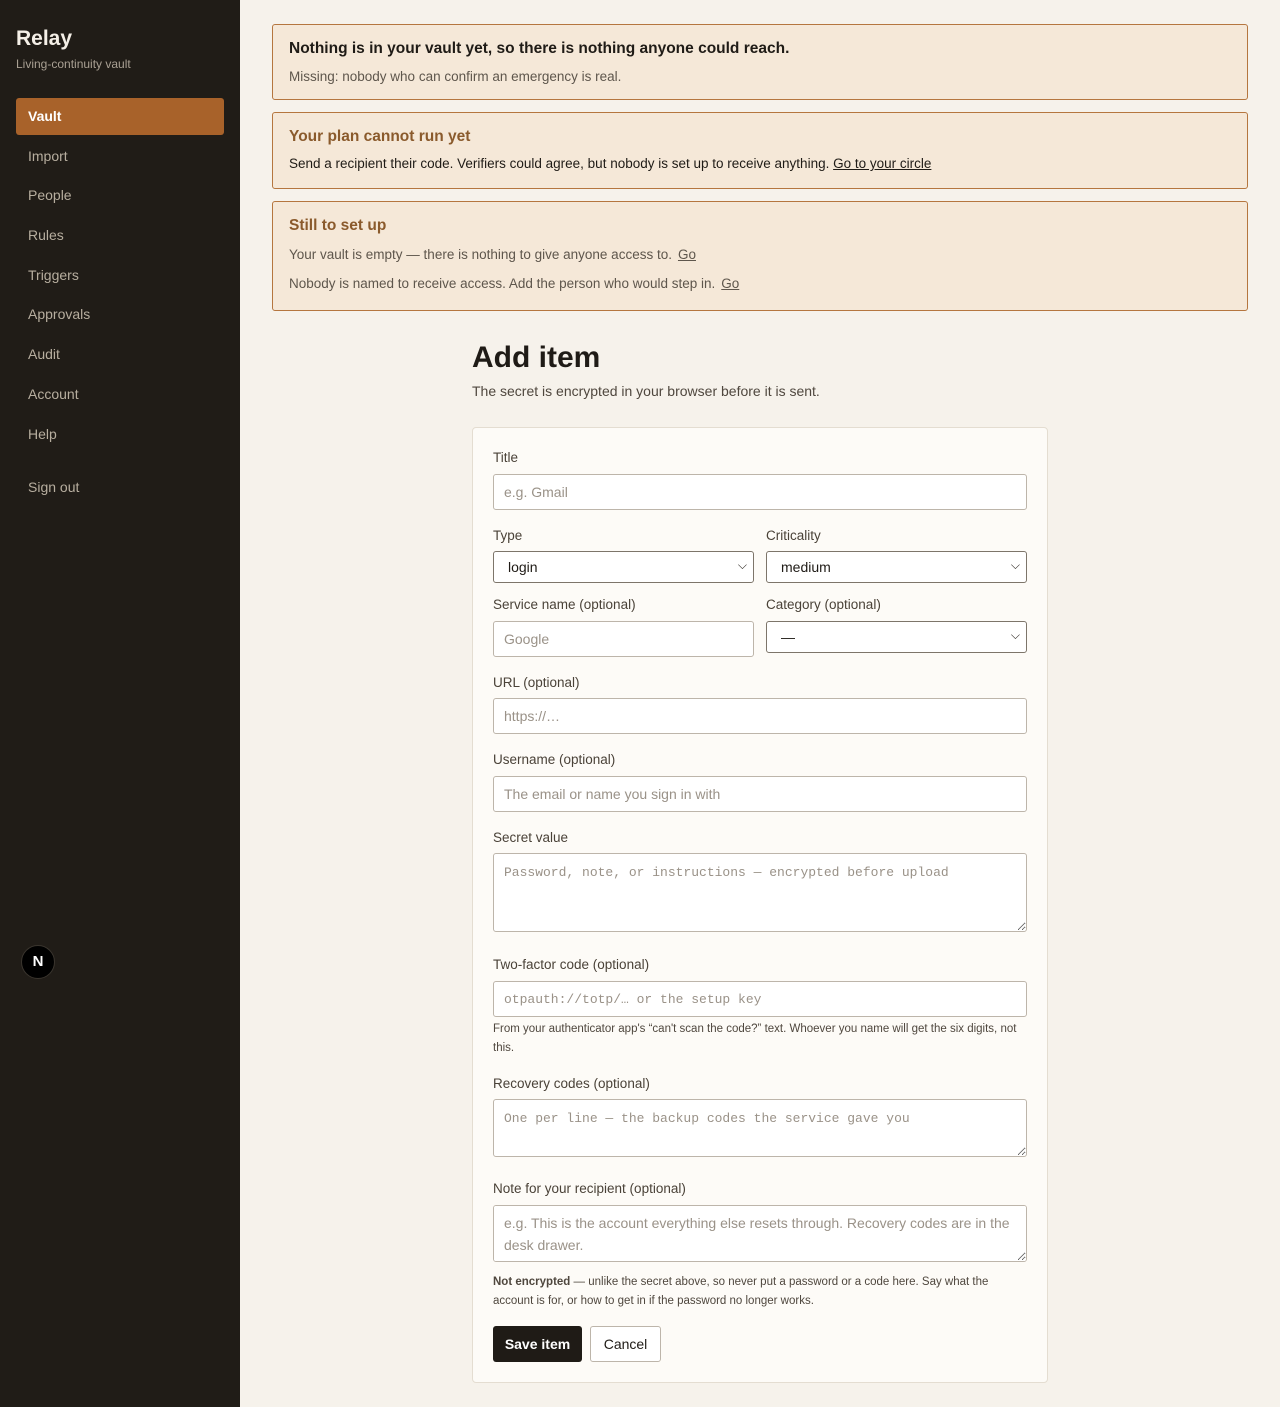 The image size is (1280, 1407). Describe the element at coordinates (896, 567) in the screenshot. I see `criticality-select: medium ⌵` at that location.